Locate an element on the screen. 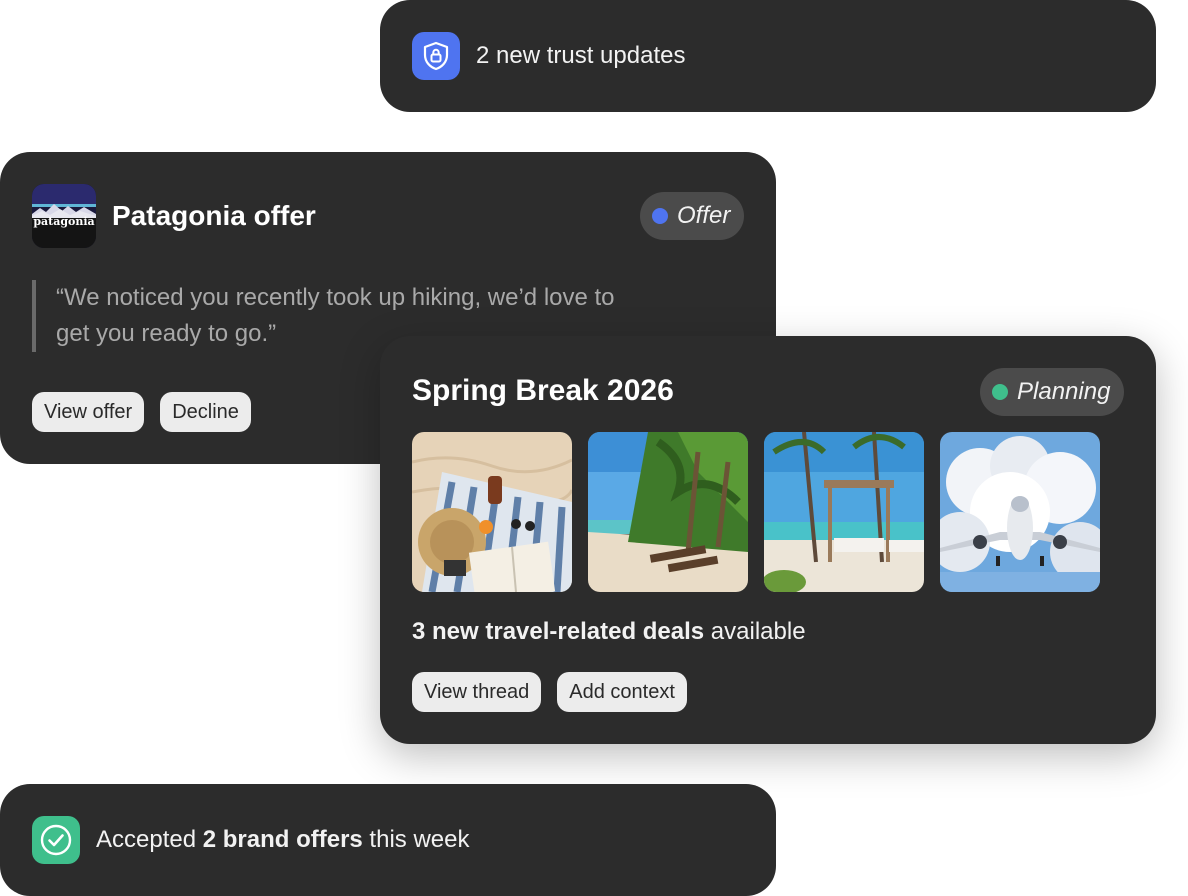 This screenshot has height=896, width=1188. beach-cabana-photo is located at coordinates (844, 512).